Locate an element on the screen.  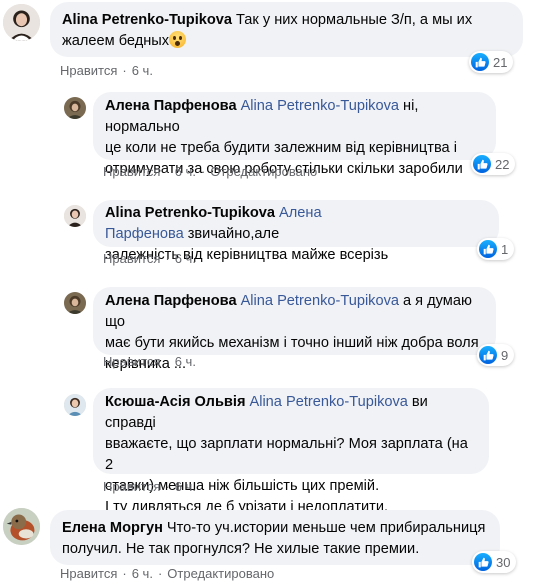
reaction-count: 22 is located at coordinates (502, 164).